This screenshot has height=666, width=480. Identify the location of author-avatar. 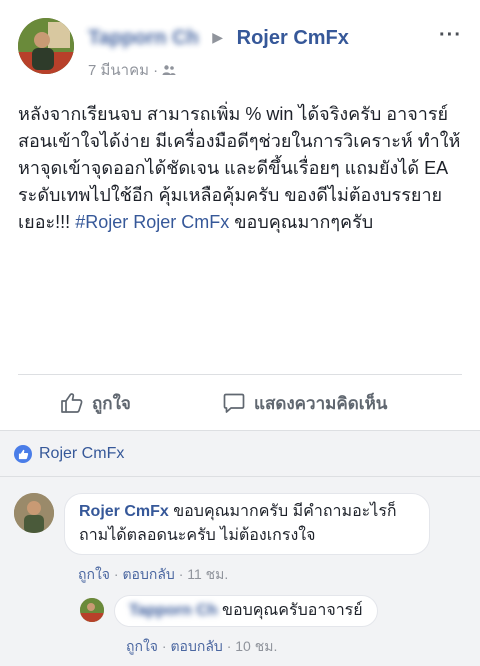
(46, 46).